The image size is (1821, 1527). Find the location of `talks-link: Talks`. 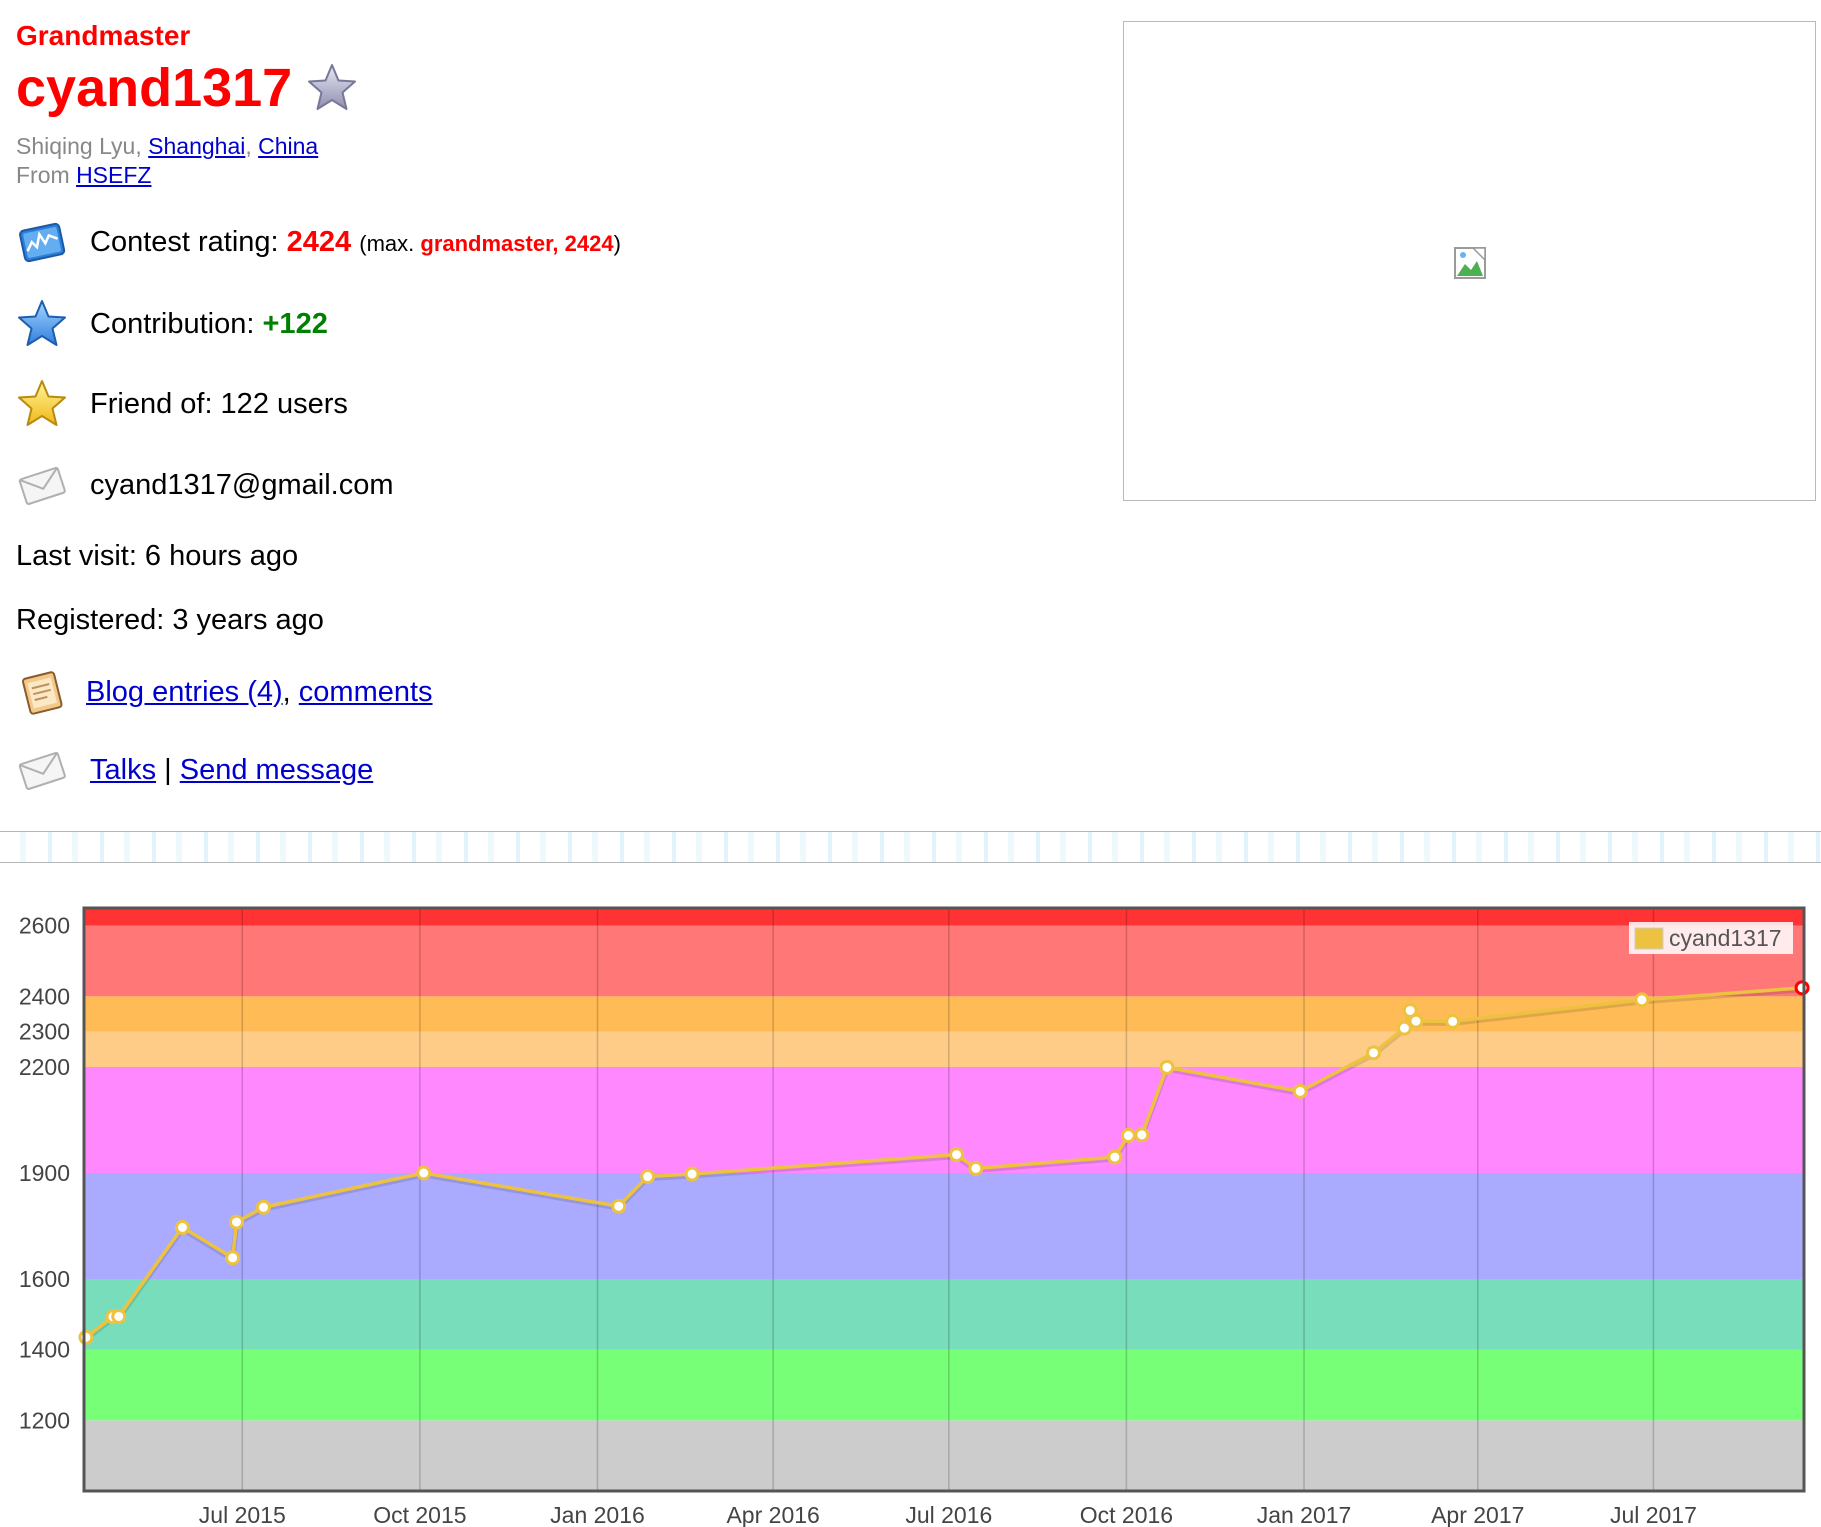

talks-link: Talks is located at coordinates (123, 770).